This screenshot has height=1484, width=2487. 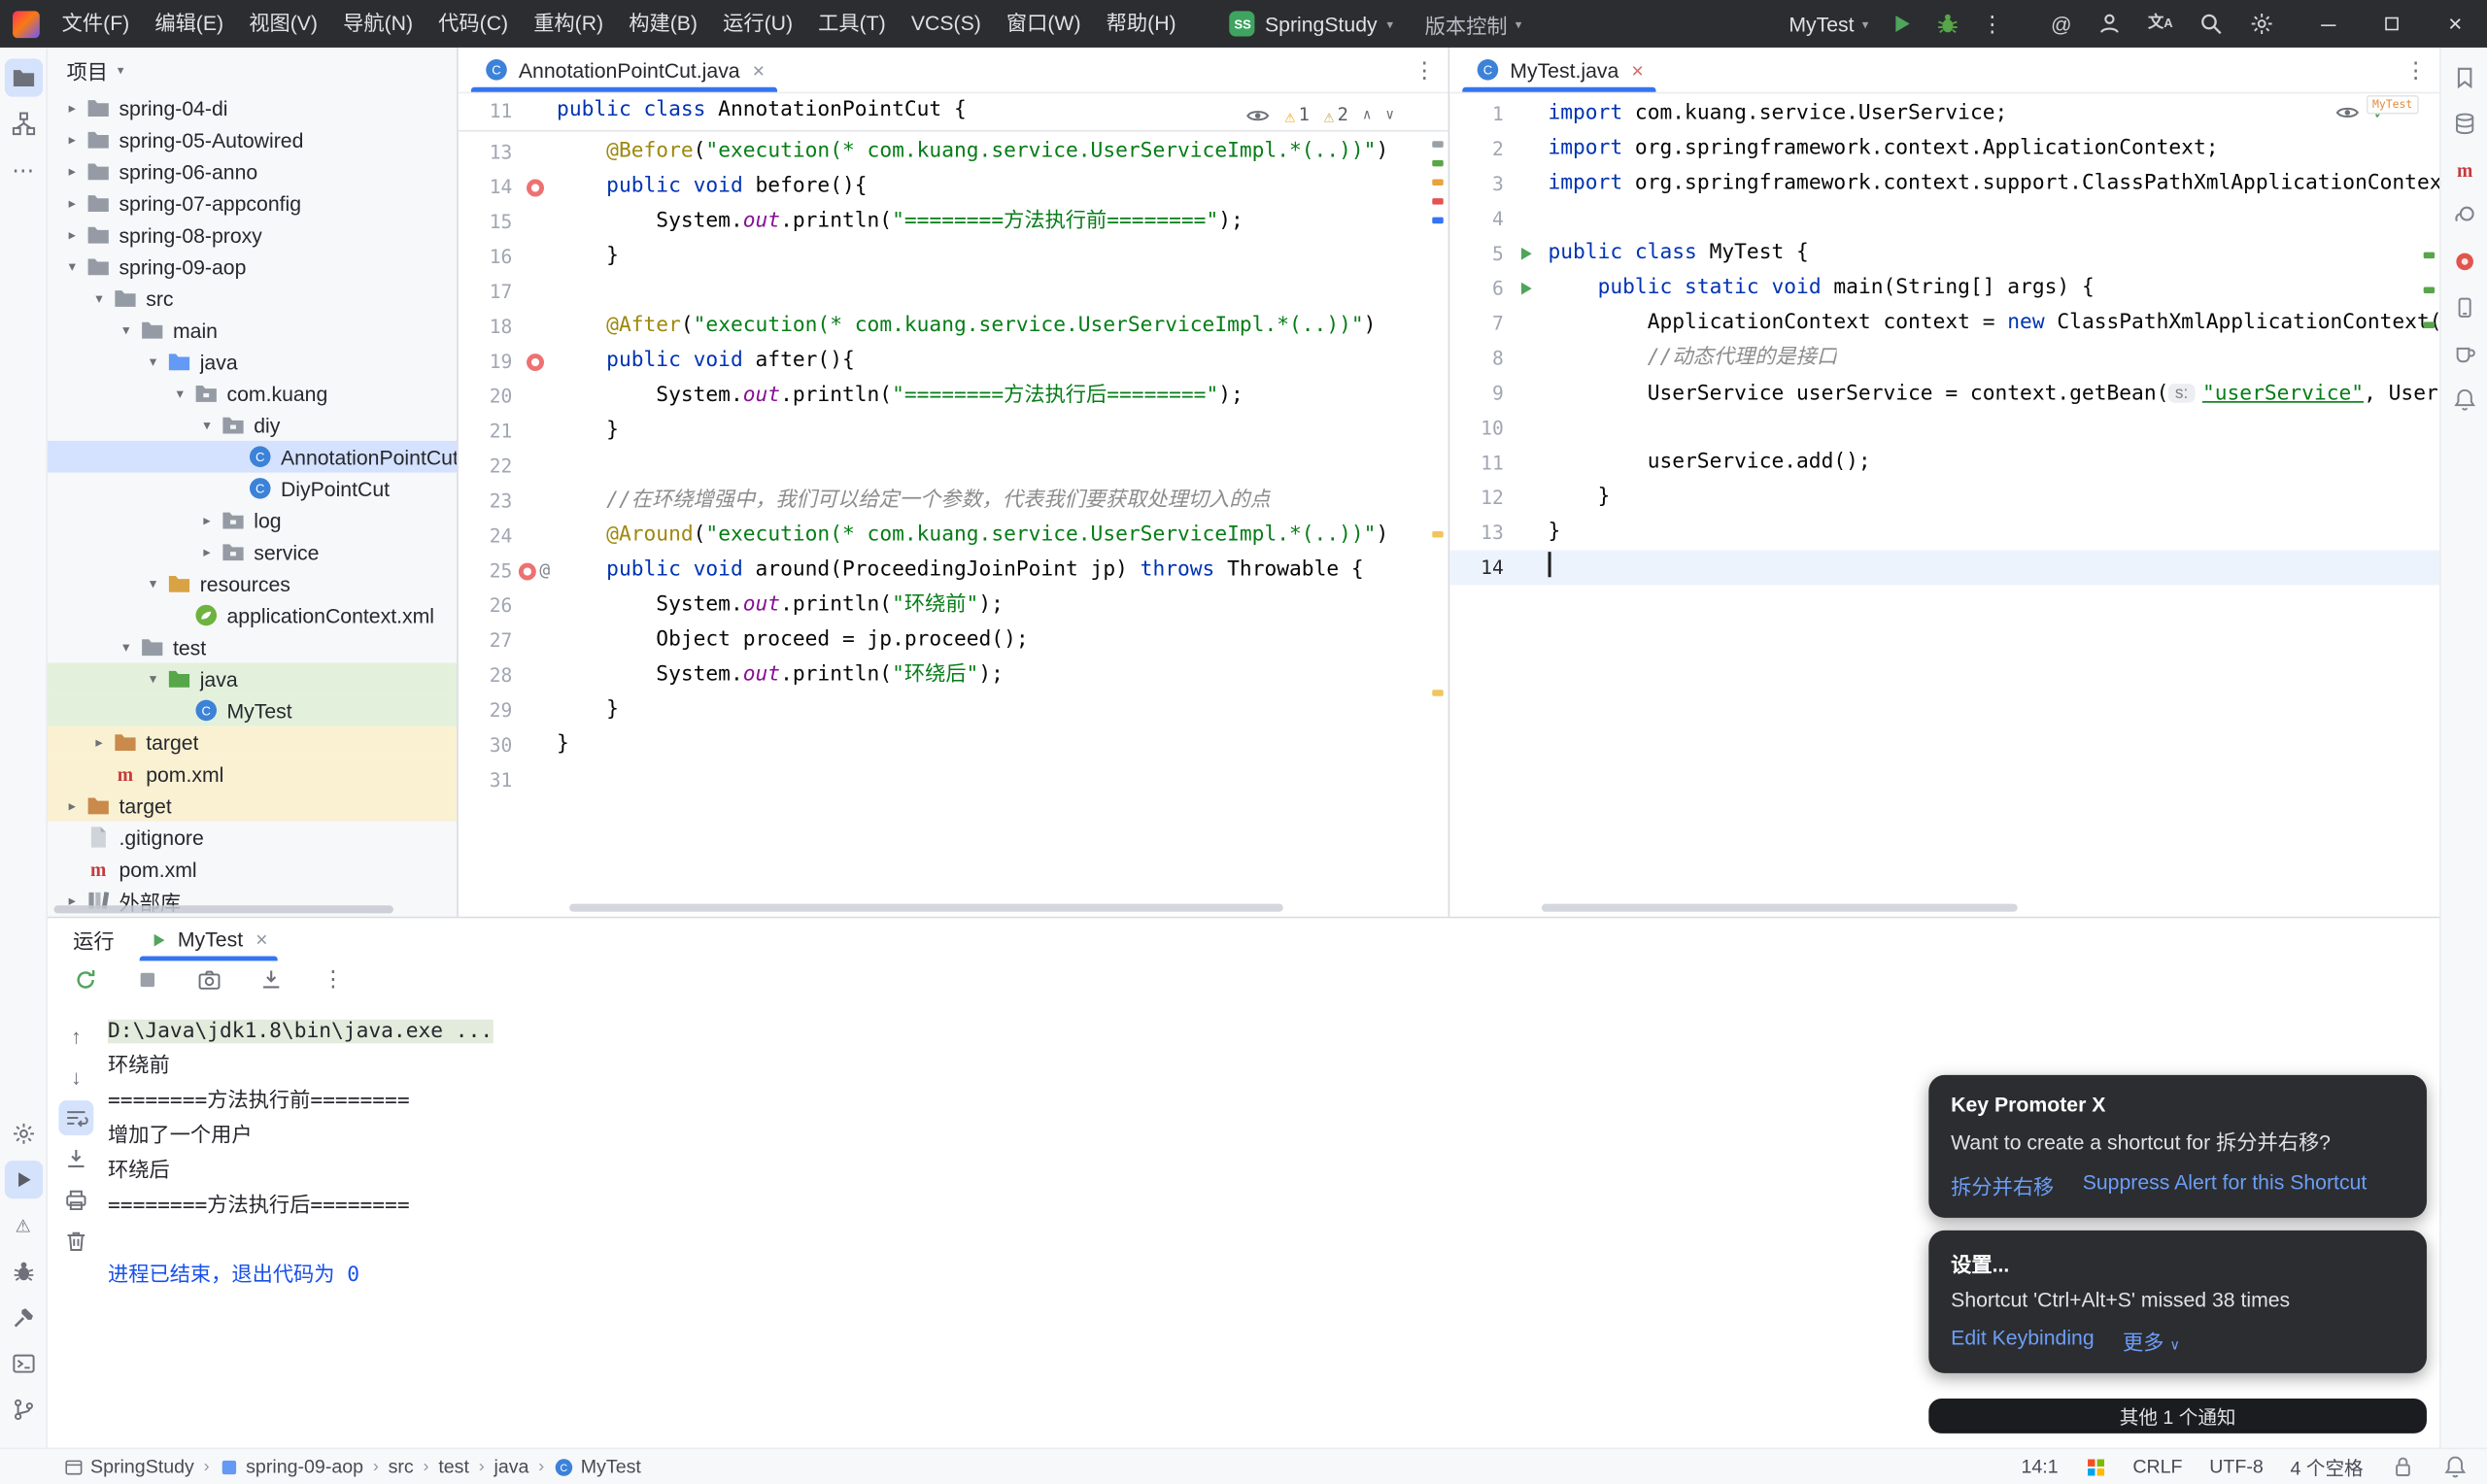 What do you see at coordinates (2261, 23) in the screenshot?
I see `settings-icon` at bounding box center [2261, 23].